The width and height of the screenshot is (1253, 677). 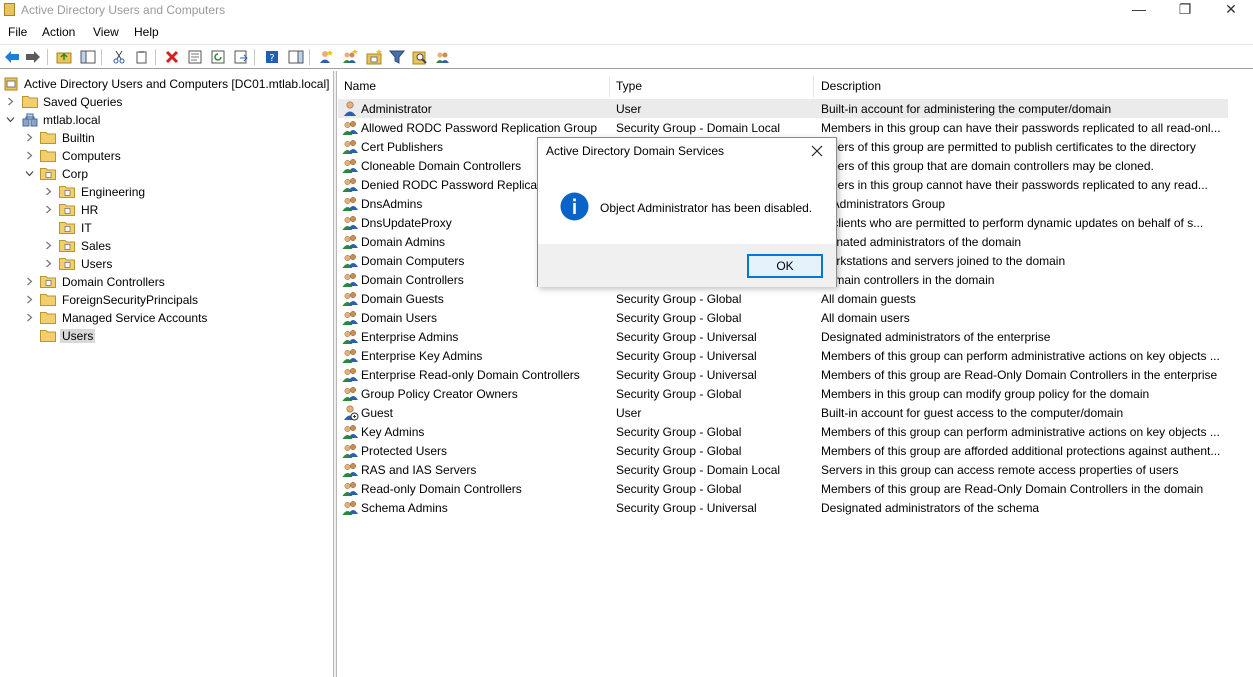 I want to click on close-button: ✕, so click(x=1230, y=10).